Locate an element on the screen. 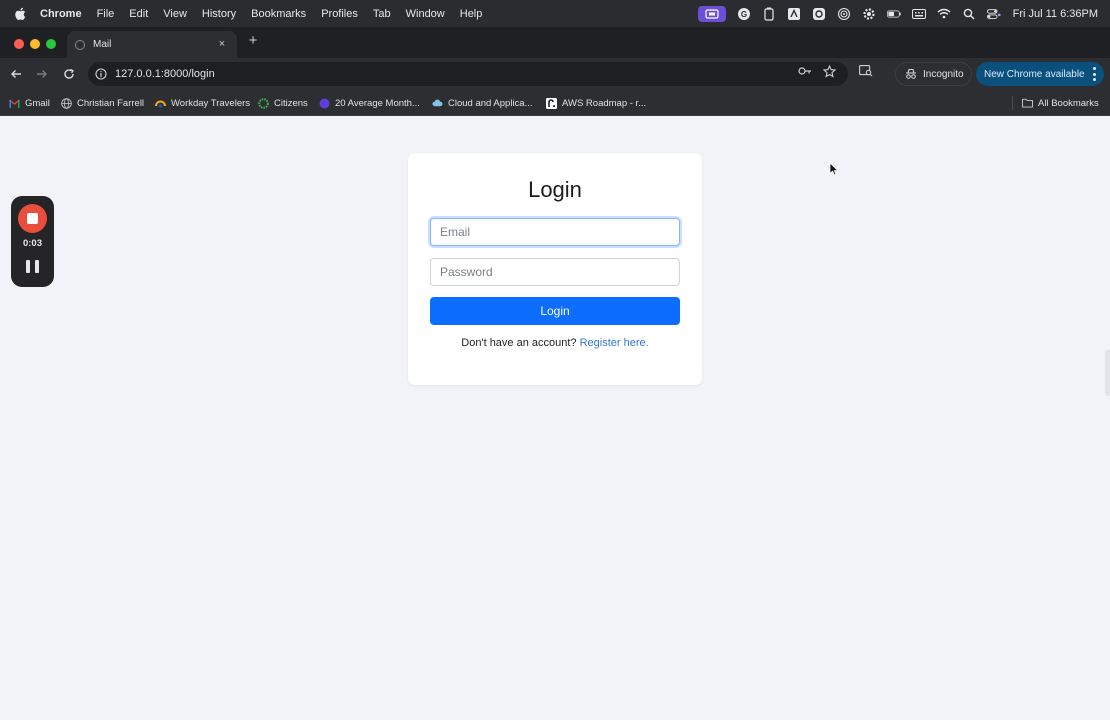 This screenshot has height=720, width=1110. menu-edit: Edit is located at coordinates (138, 14).